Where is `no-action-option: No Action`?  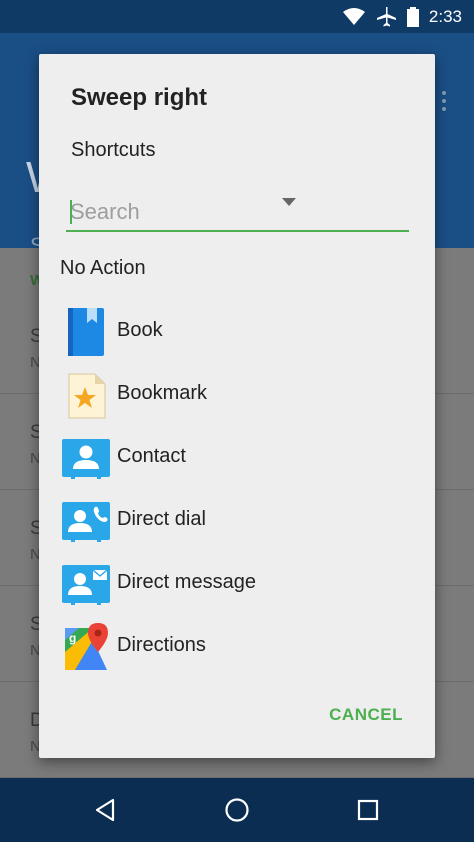 no-action-option: No Action is located at coordinates (103, 268).